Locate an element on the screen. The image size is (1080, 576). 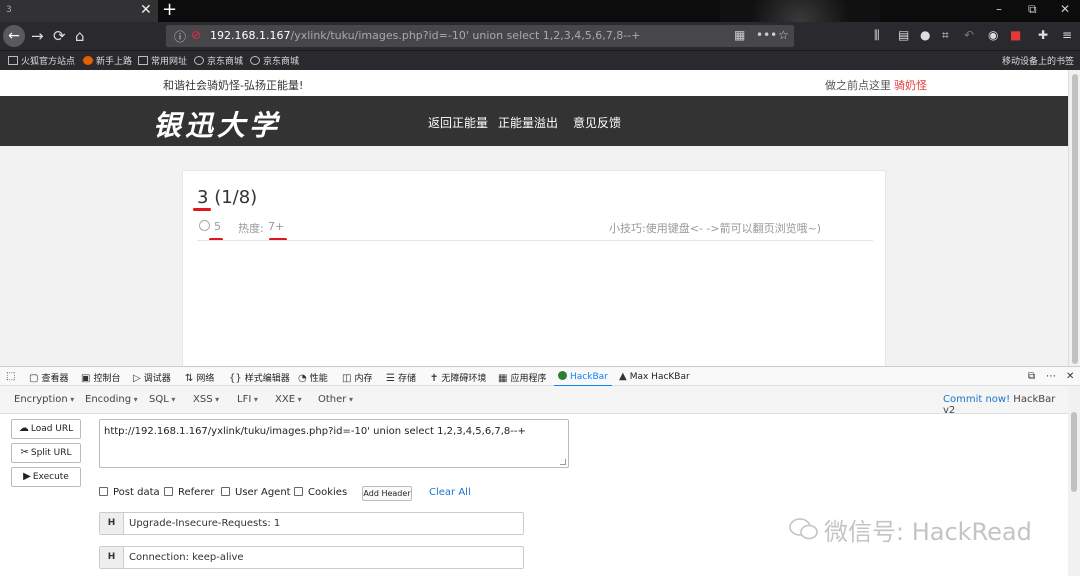
tab-network: ⇅ 网络 is located at coordinates (199, 377).